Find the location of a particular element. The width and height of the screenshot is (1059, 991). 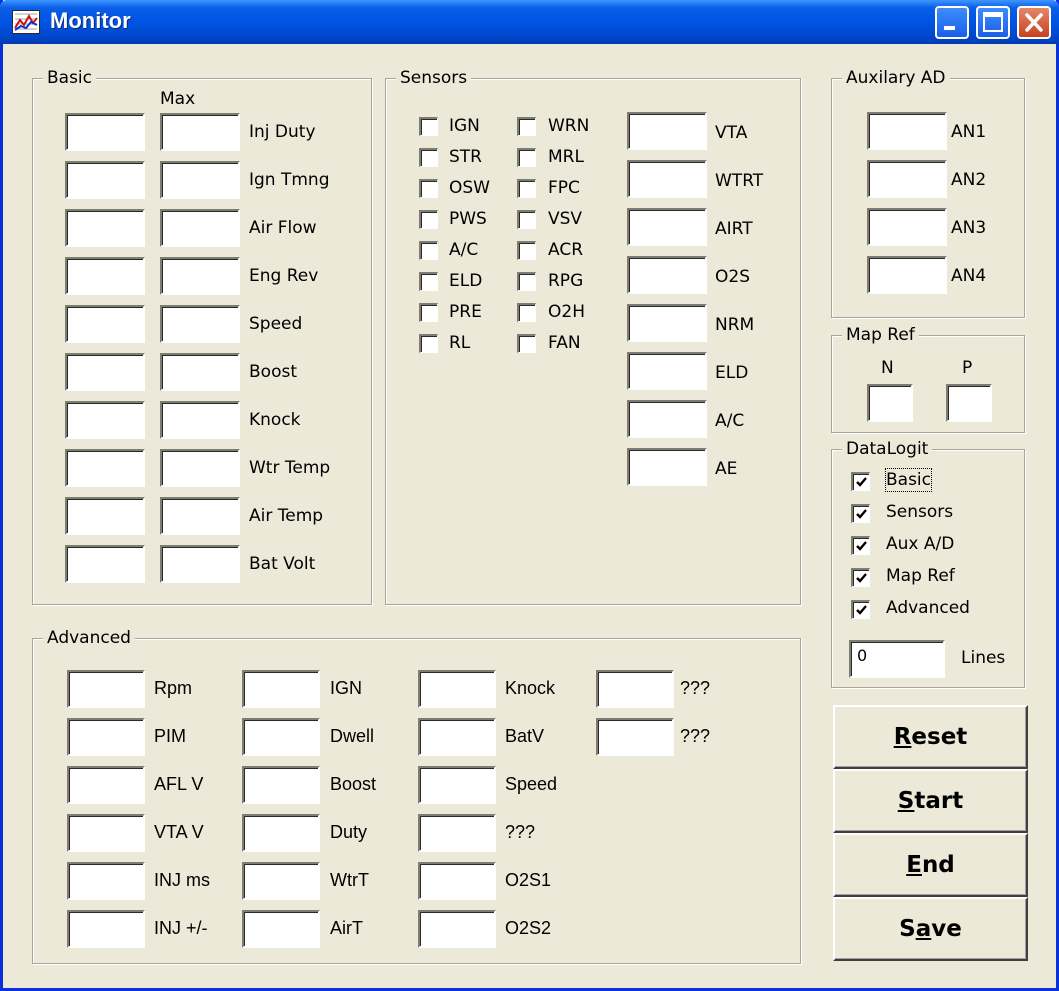

save-button: Sa ve is located at coordinates (930, 929).